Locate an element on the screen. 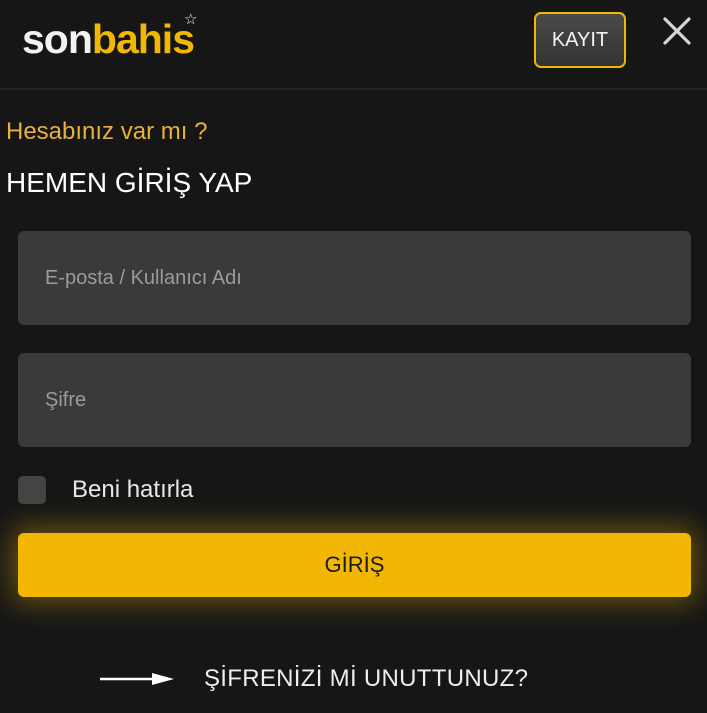 This screenshot has height=713, width=707. email-field is located at coordinates (354, 278).